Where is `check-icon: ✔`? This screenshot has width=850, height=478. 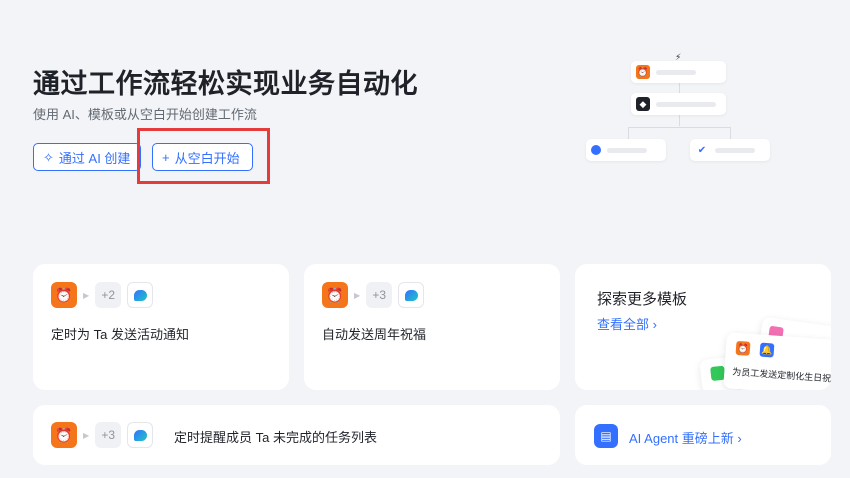 check-icon: ✔ is located at coordinates (702, 150).